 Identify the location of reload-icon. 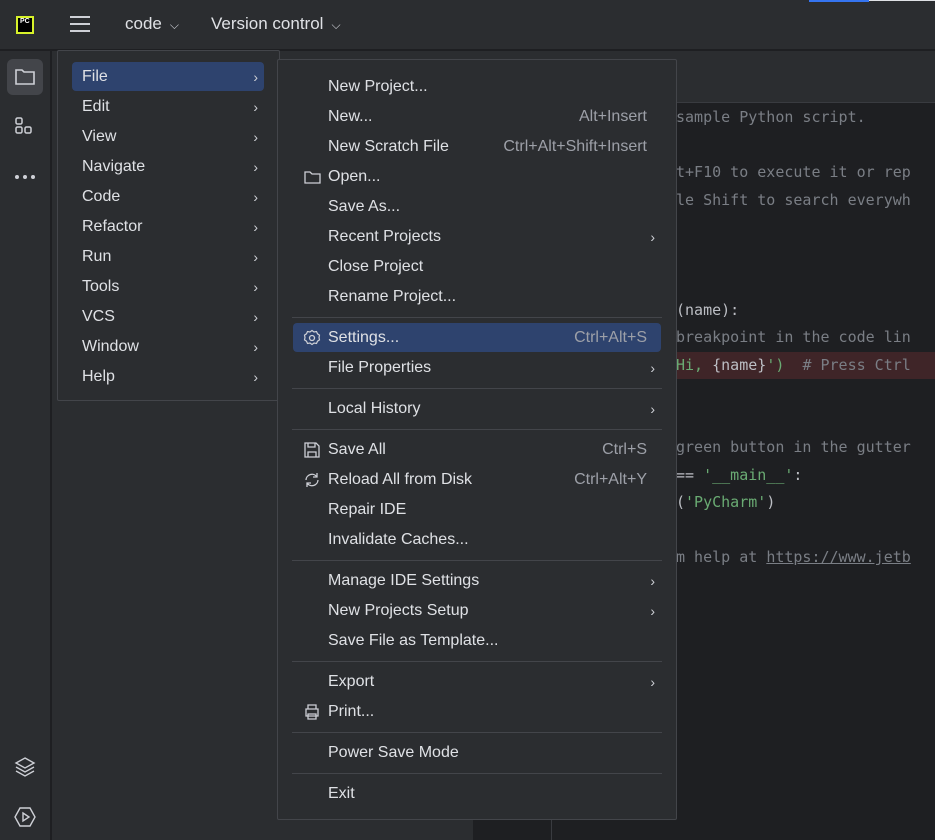
(312, 480).